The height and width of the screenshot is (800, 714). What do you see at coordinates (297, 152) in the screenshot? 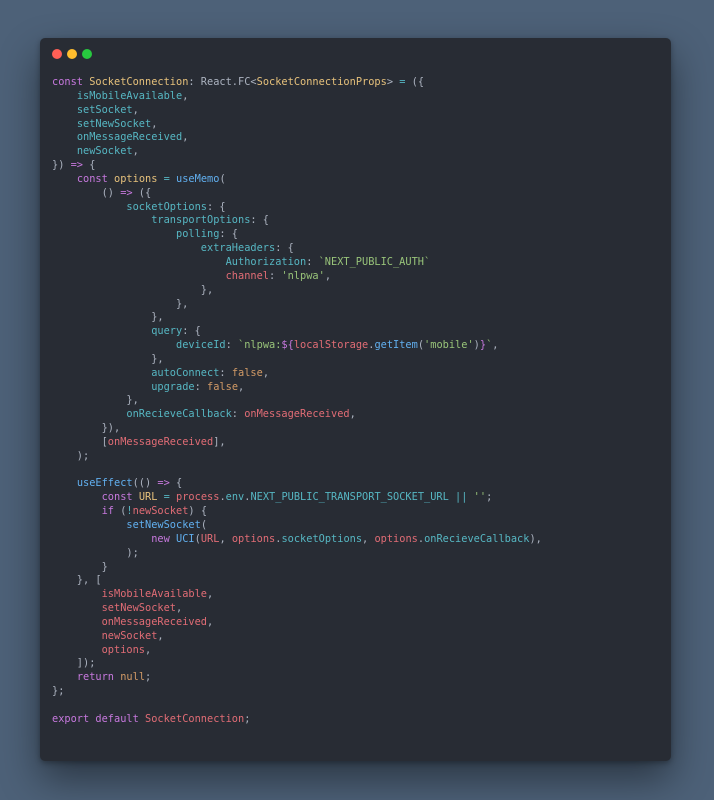
I see `code-line: newSocket,` at bounding box center [297, 152].